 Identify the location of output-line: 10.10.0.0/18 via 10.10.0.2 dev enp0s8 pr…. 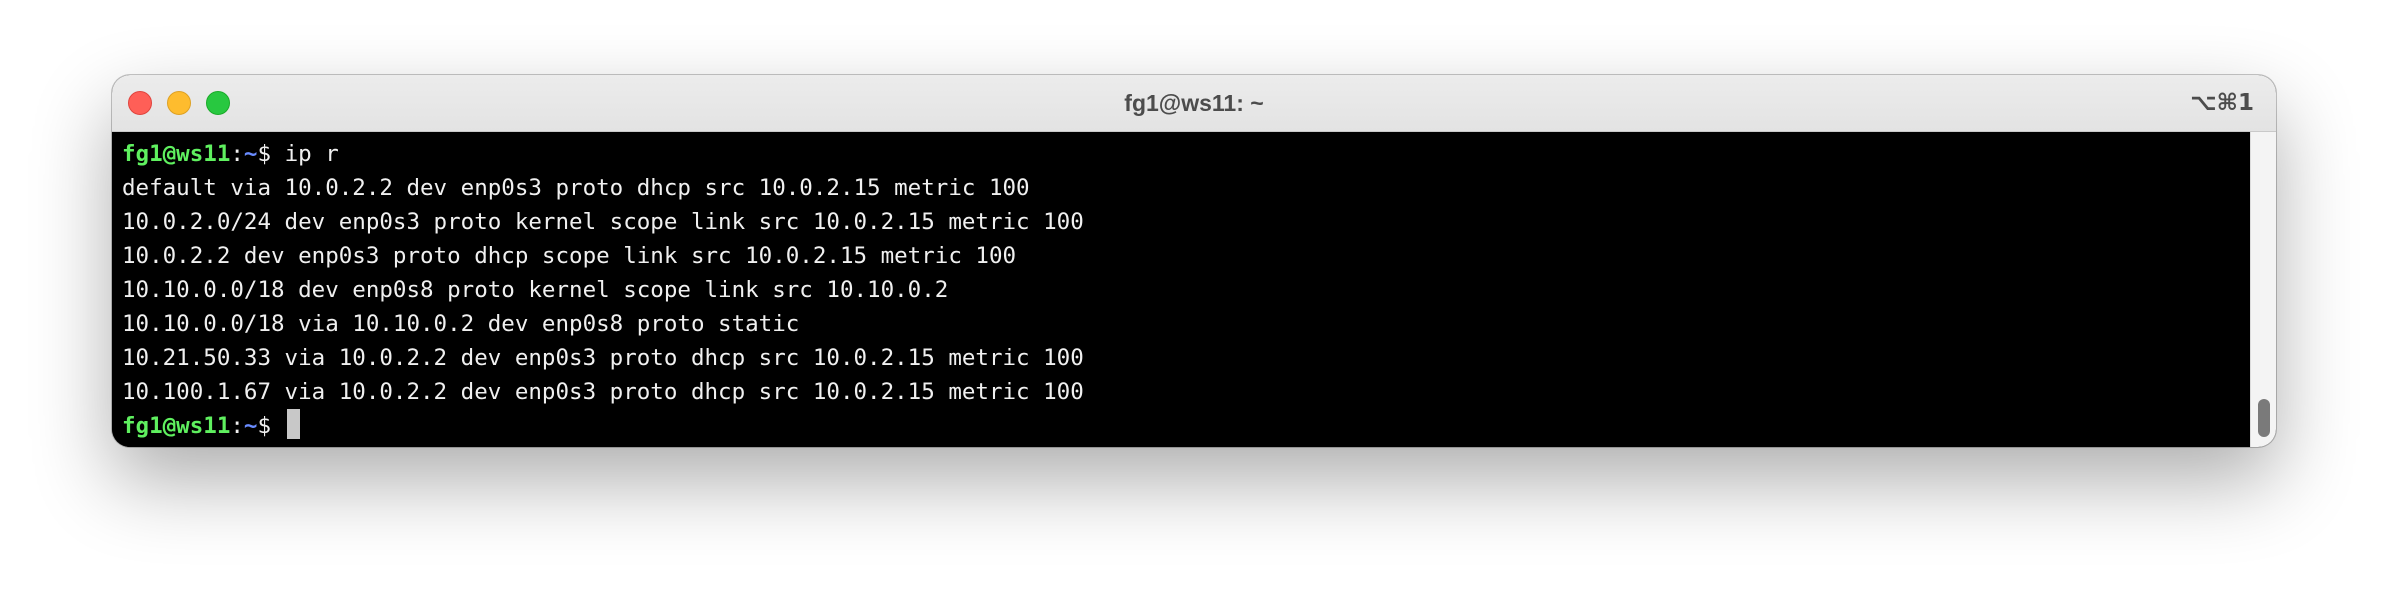
(461, 324).